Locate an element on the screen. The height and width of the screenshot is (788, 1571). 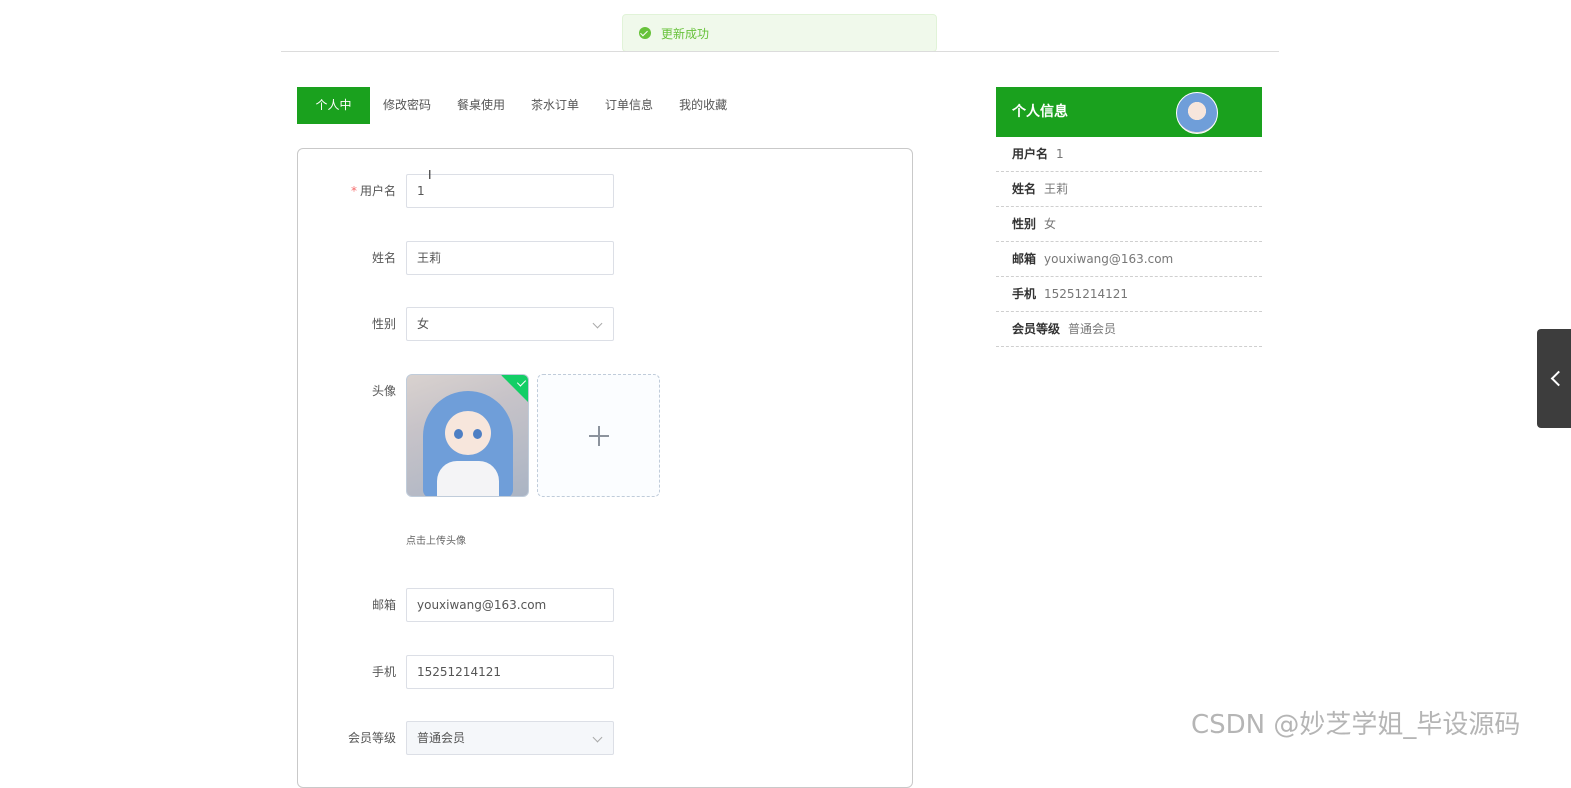
plus-icon is located at coordinates (599, 436).